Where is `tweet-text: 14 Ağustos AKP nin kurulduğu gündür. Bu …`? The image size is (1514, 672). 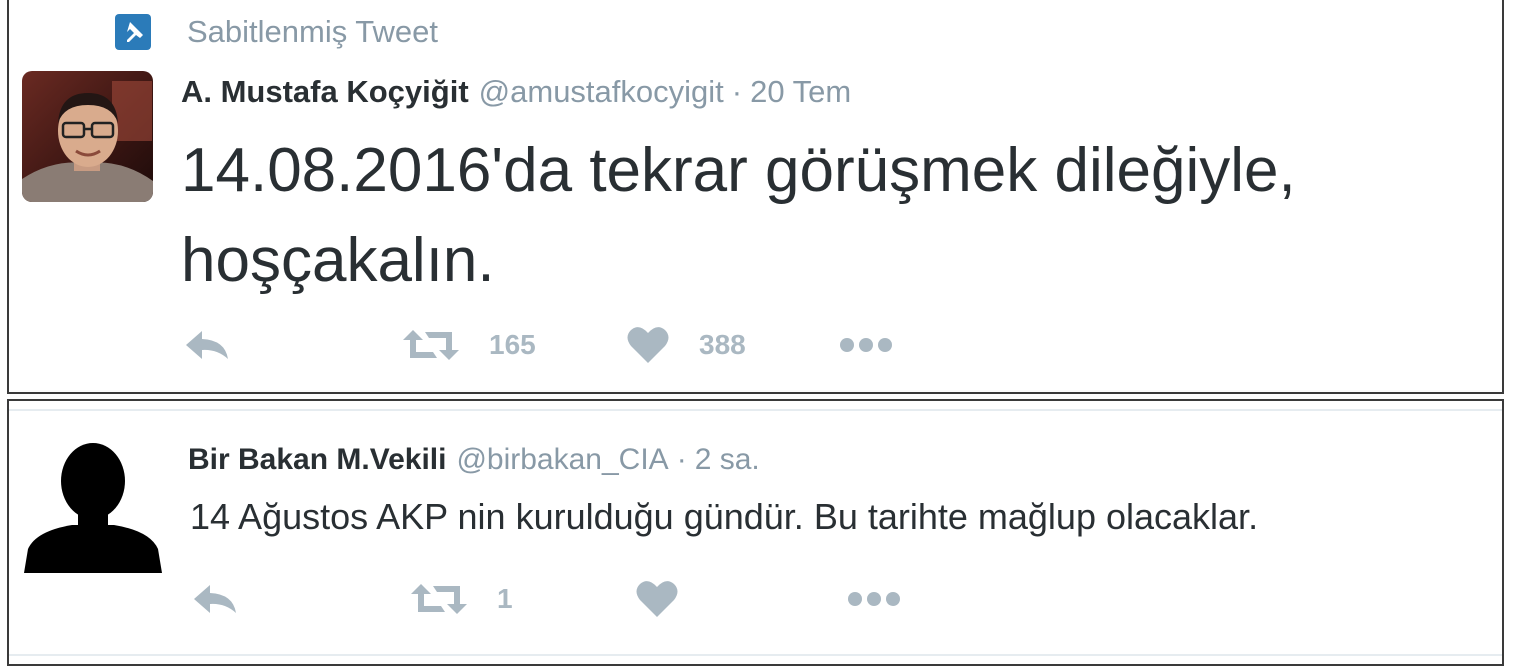
tweet-text: 14 Ağustos AKP nin kurulduğu gündür. Bu … is located at coordinates (724, 516).